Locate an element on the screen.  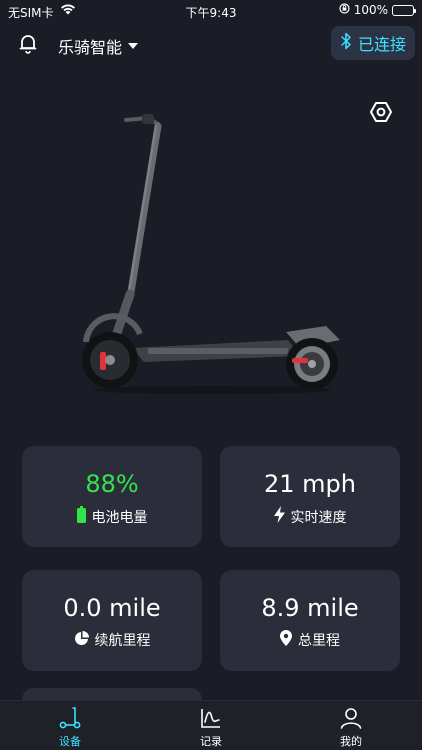
tab-records: 记录 is located at coordinates (211, 727).